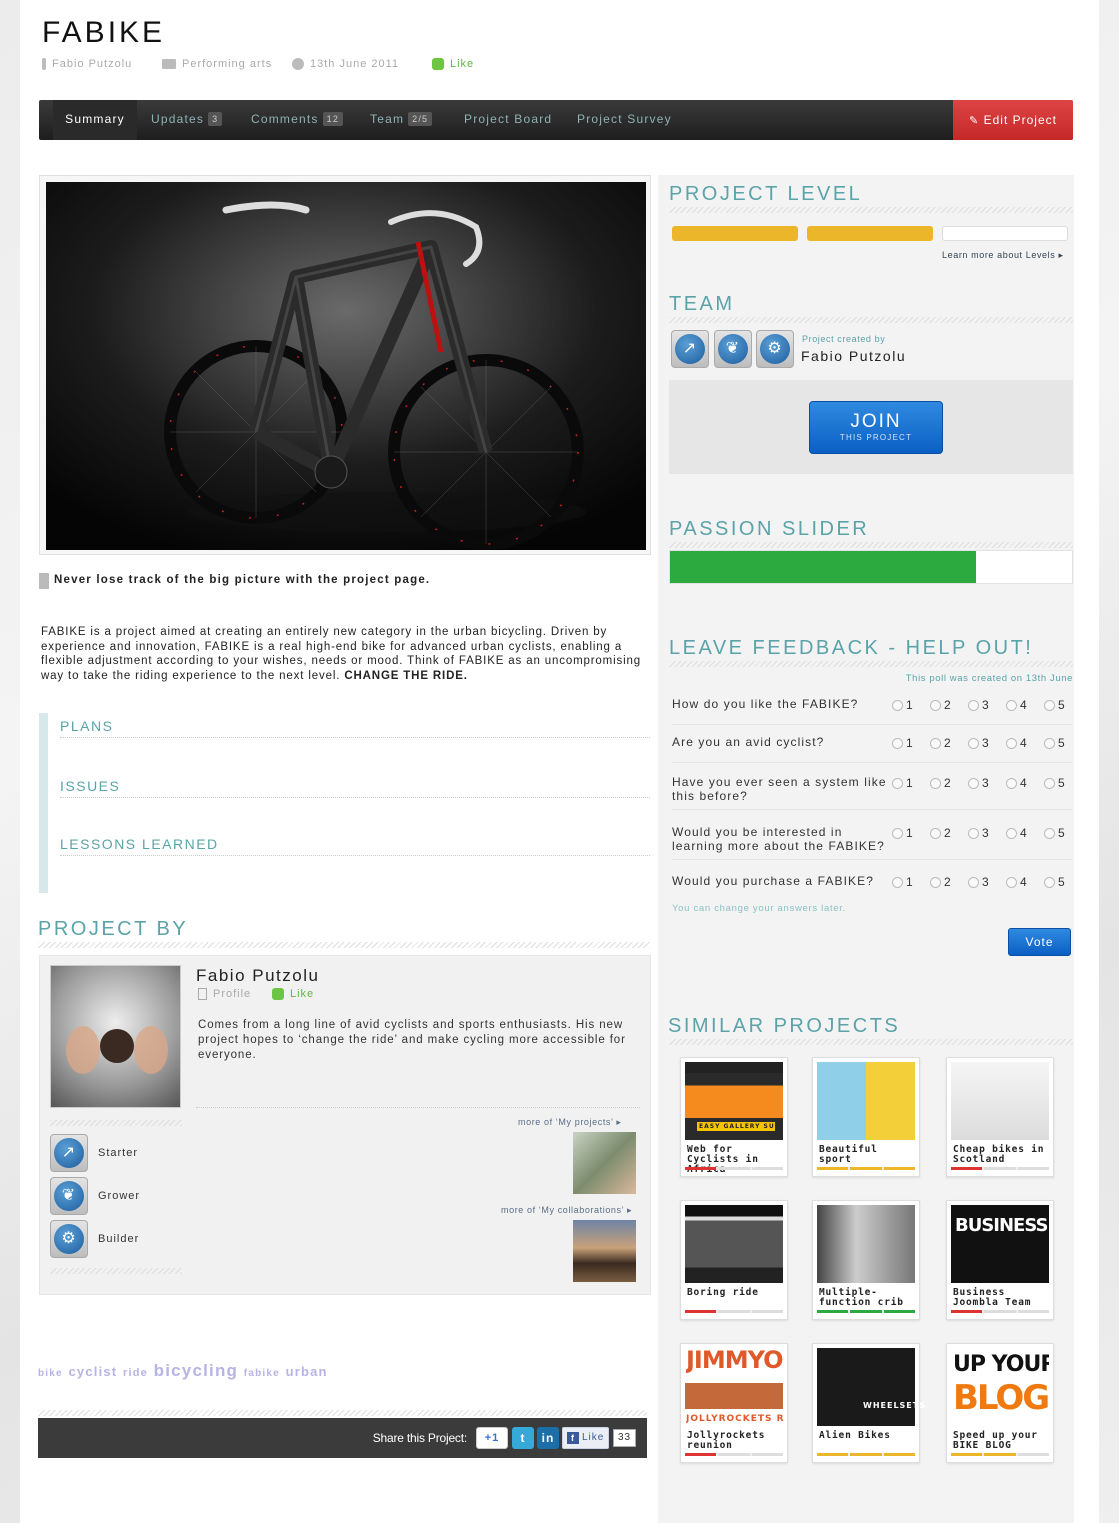 The image size is (1119, 1523). What do you see at coordinates (50, 1373) in the screenshot?
I see `tag-link: bike` at bounding box center [50, 1373].